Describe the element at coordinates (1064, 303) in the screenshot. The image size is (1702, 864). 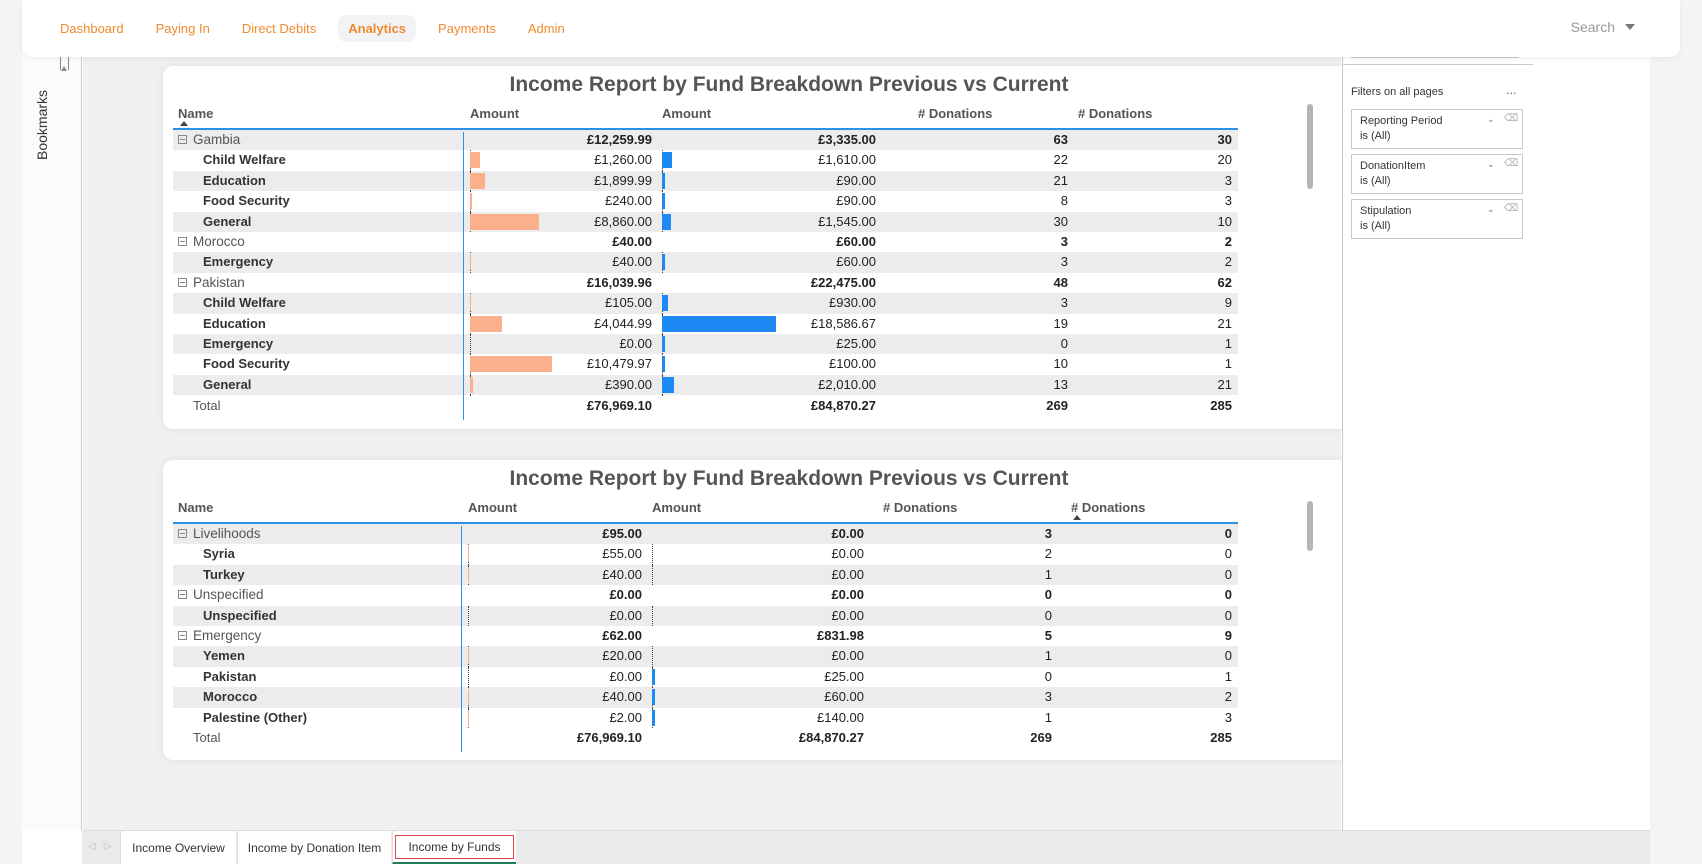
I see `prev-count-cell: 3` at that location.